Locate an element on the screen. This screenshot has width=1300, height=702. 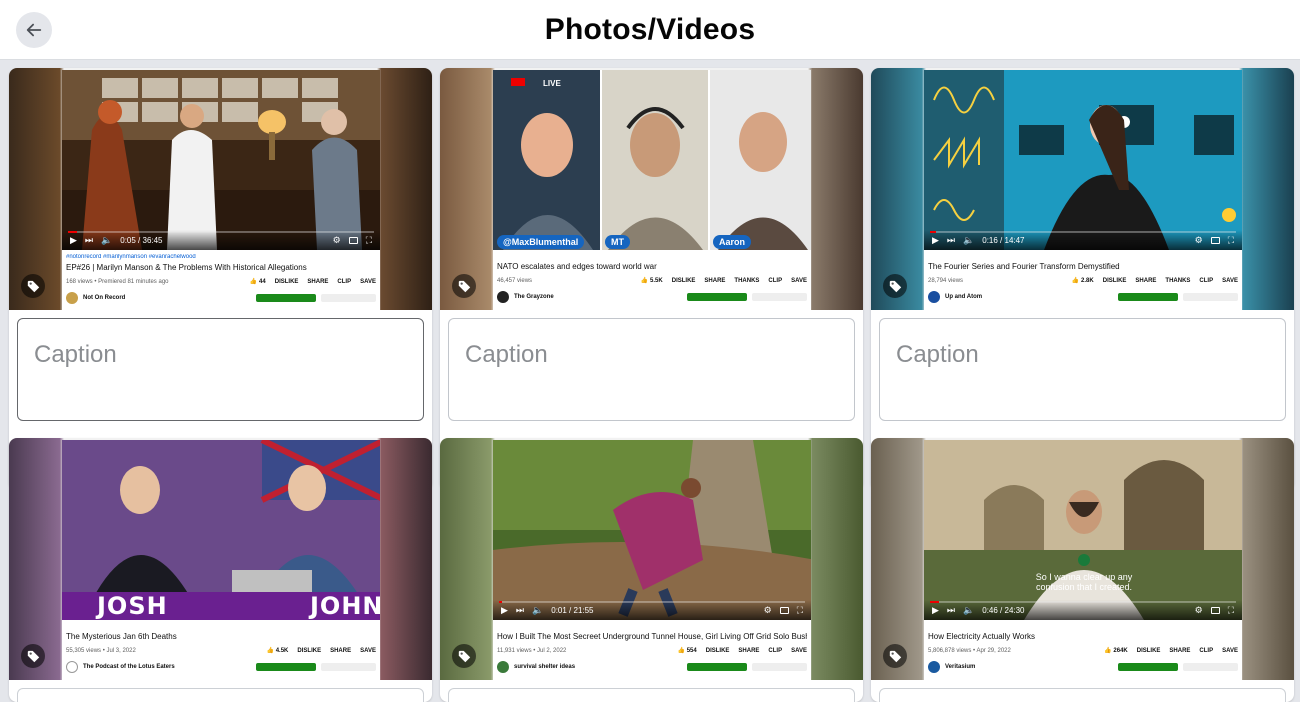
top-bar: Photos/Videos is located at coordinates (650, 30).